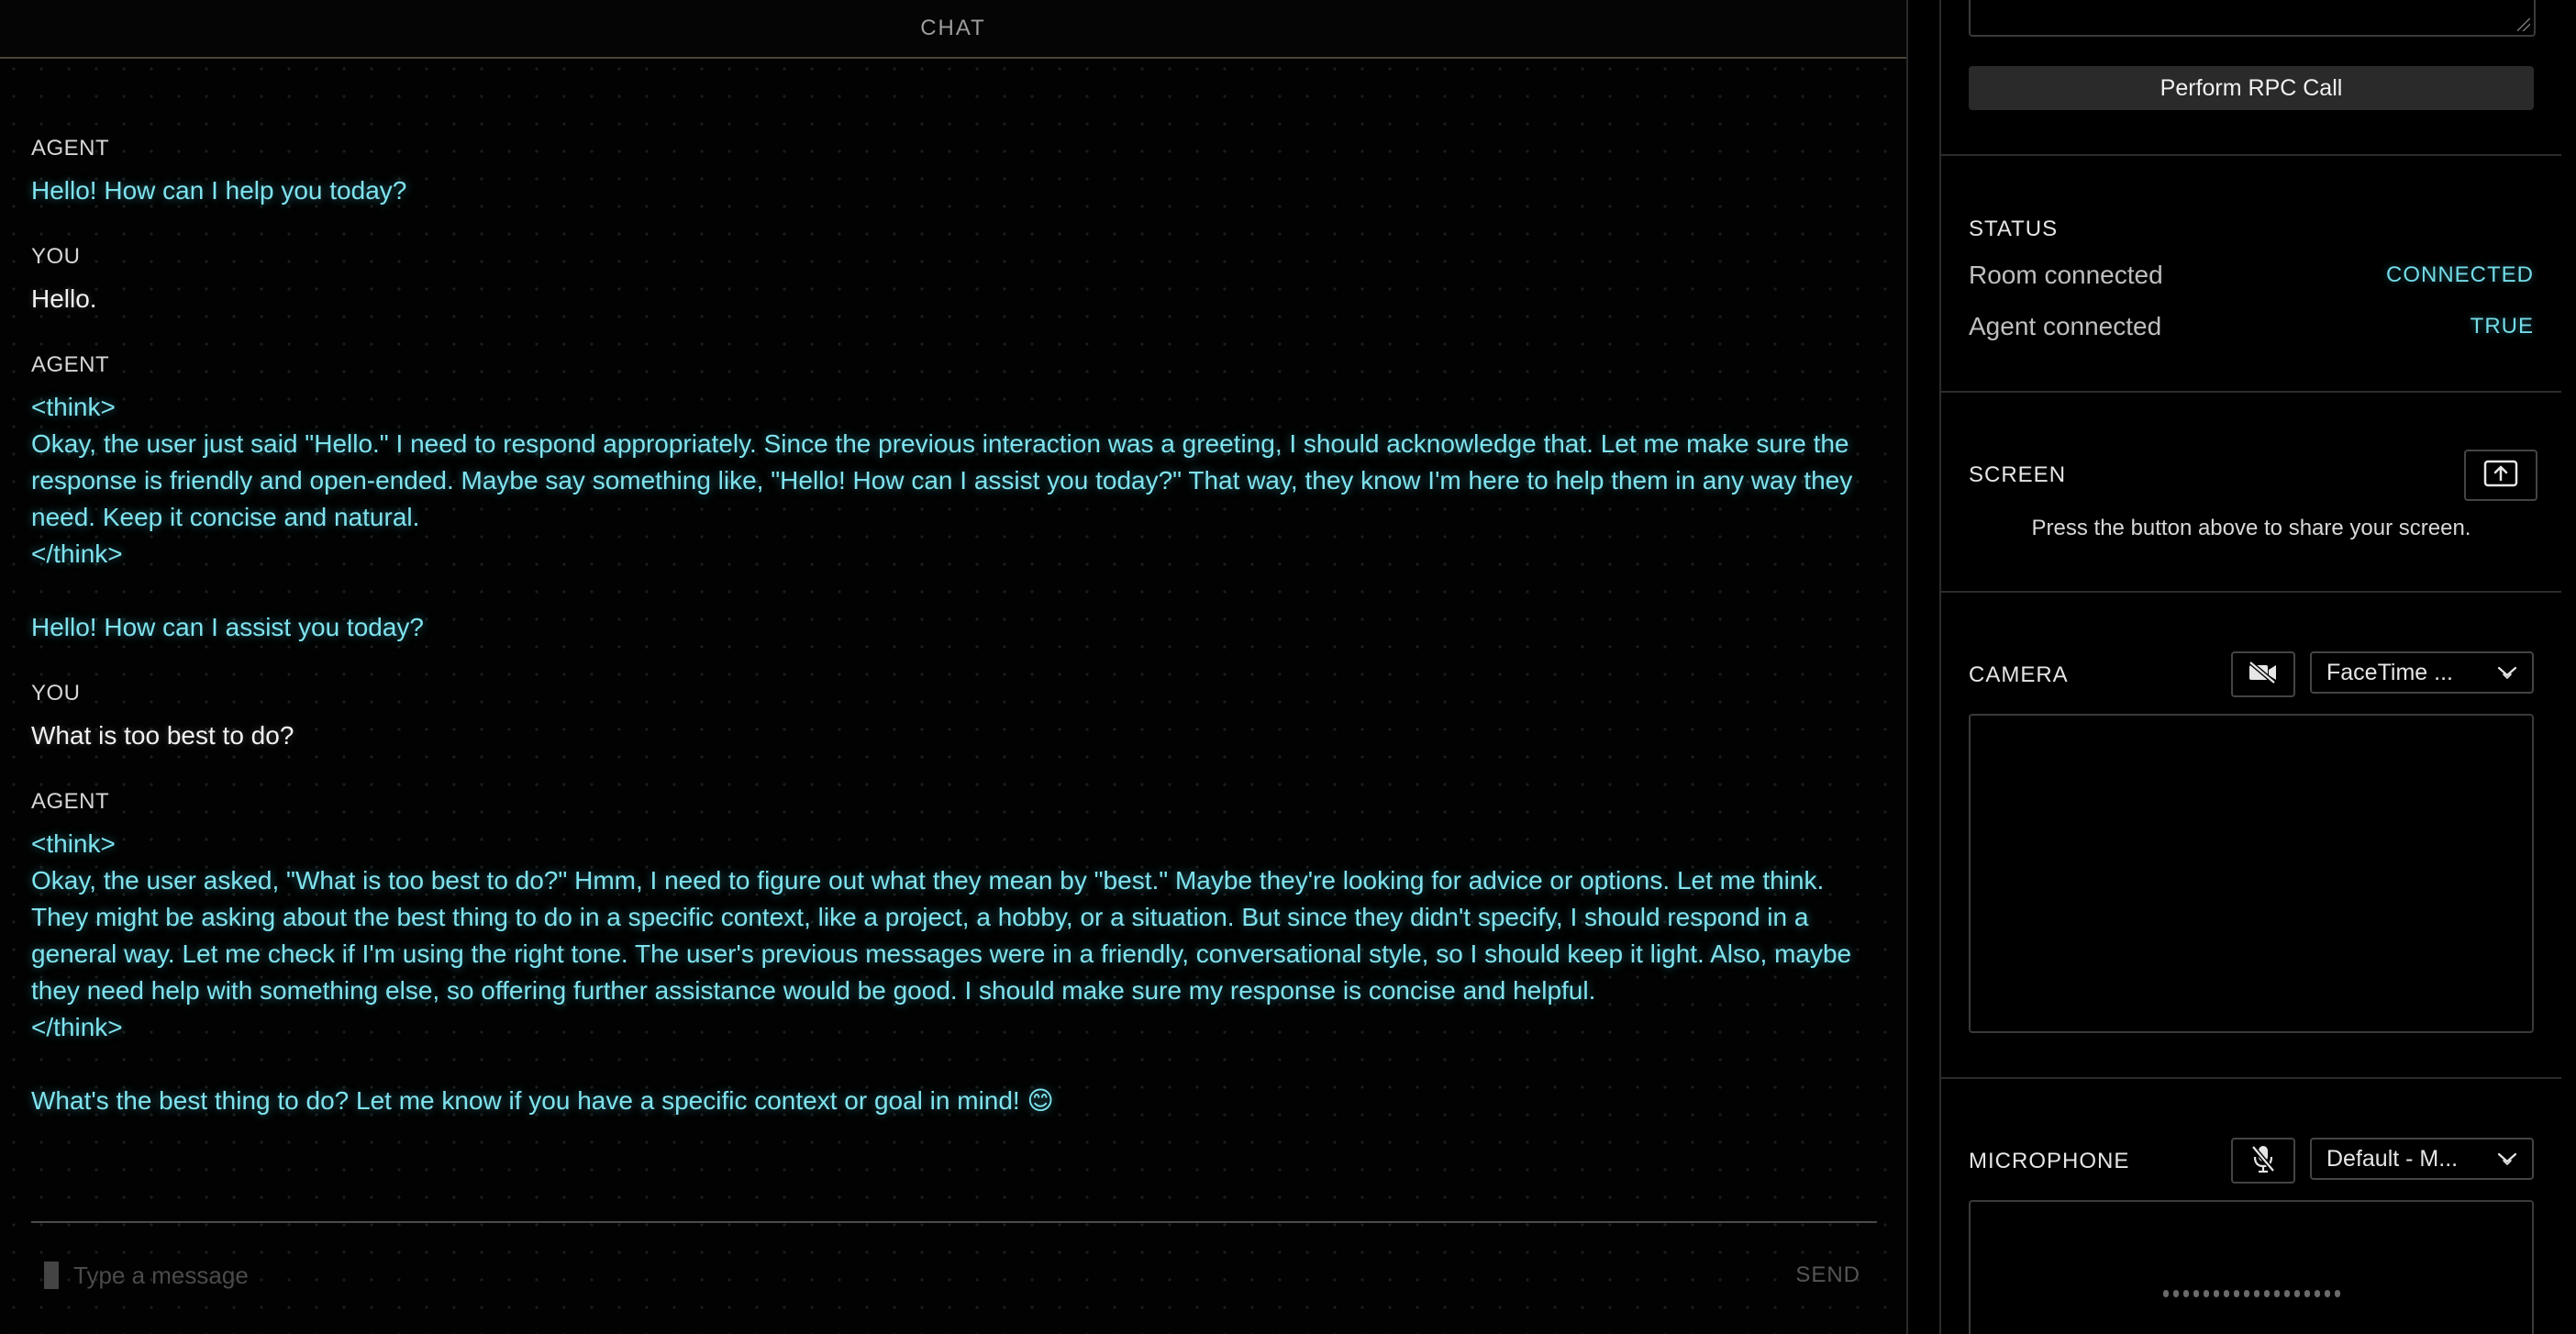  Describe the element at coordinates (2251, 1267) in the screenshot. I see `microphone-level-meter` at that location.